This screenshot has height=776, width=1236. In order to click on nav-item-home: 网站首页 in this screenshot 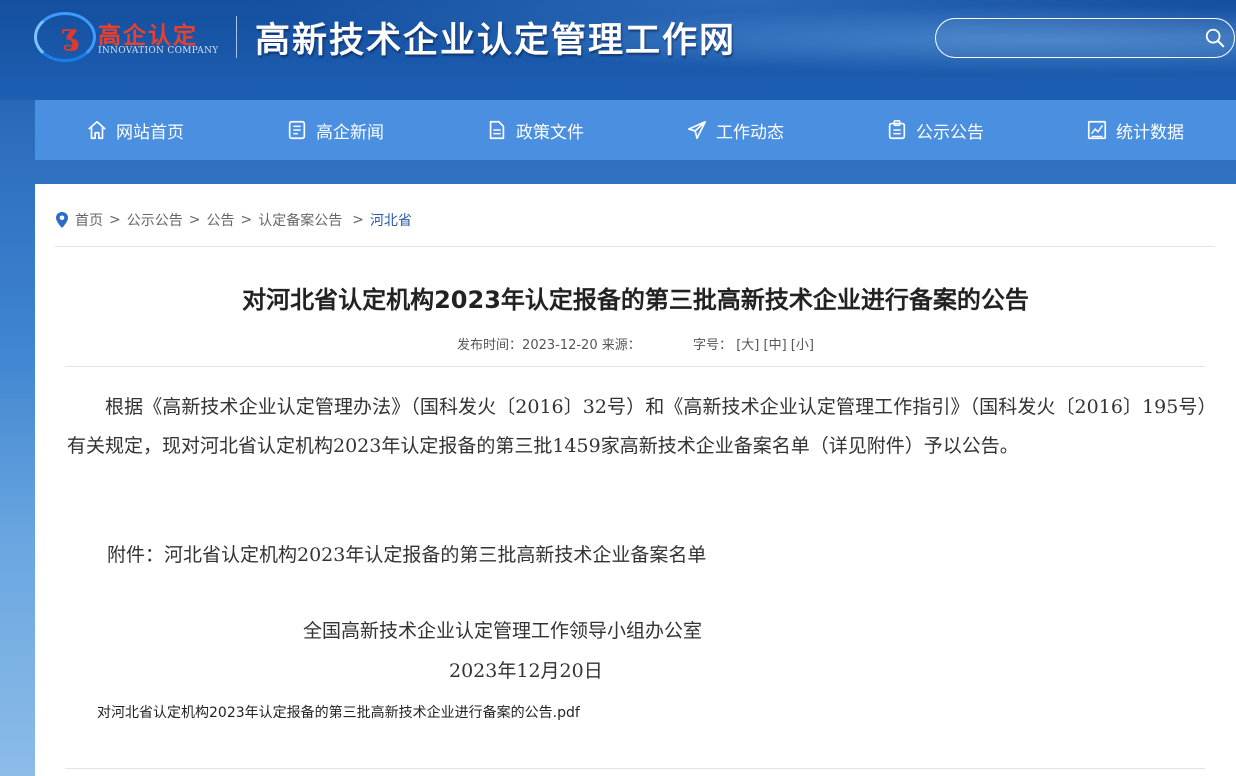, I will do `click(135, 130)`.